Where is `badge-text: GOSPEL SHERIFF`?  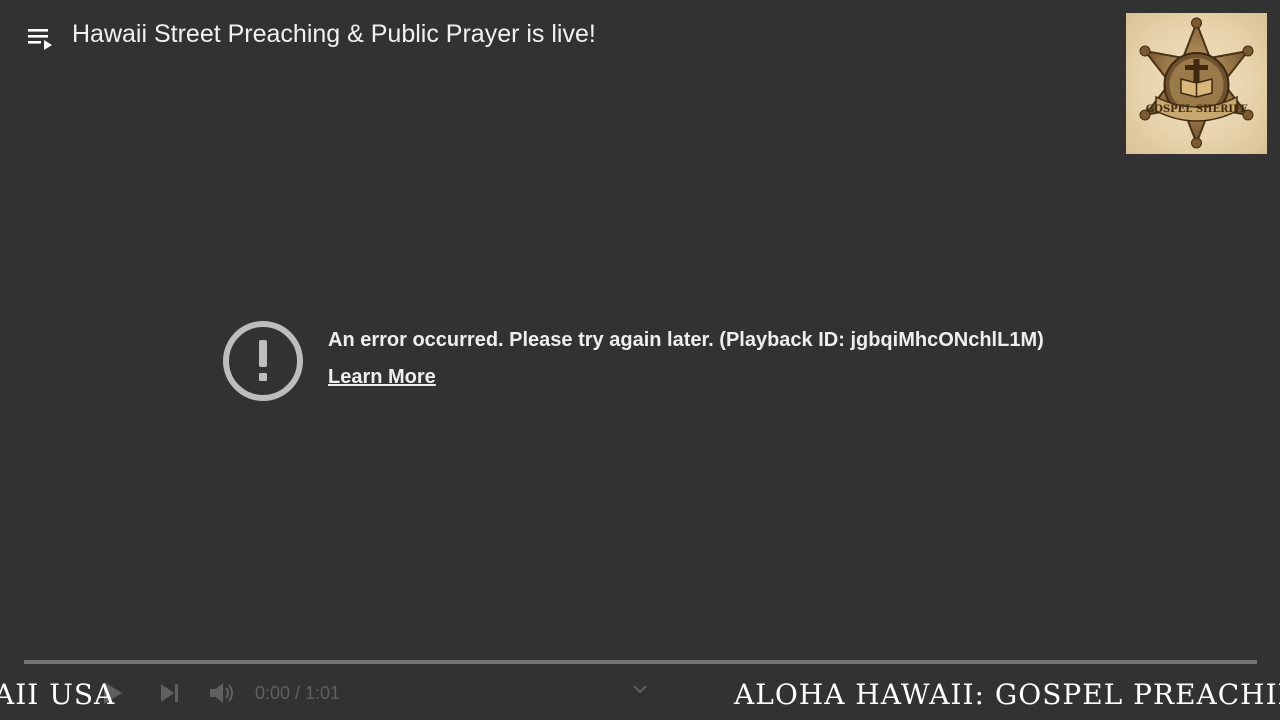
badge-text: GOSPEL SHERIFF is located at coordinates (1197, 109).